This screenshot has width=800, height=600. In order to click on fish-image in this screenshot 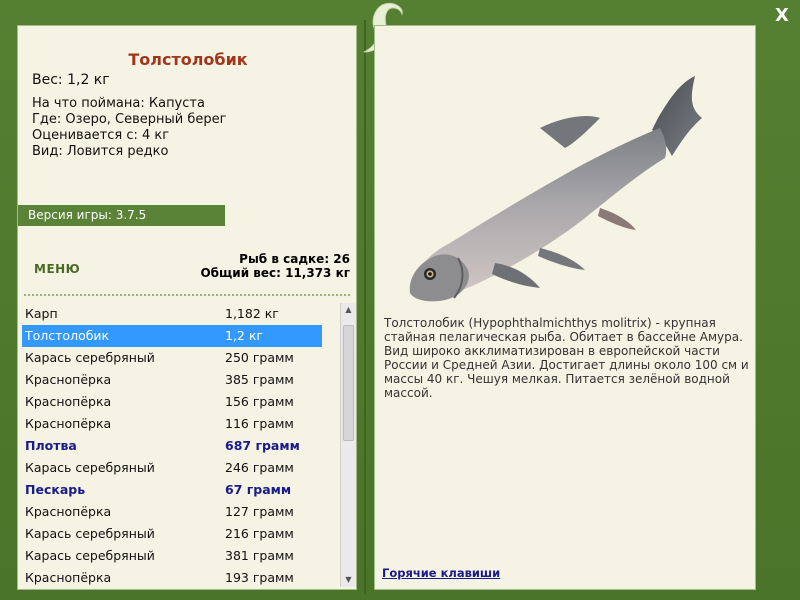, I will do `click(555, 189)`.